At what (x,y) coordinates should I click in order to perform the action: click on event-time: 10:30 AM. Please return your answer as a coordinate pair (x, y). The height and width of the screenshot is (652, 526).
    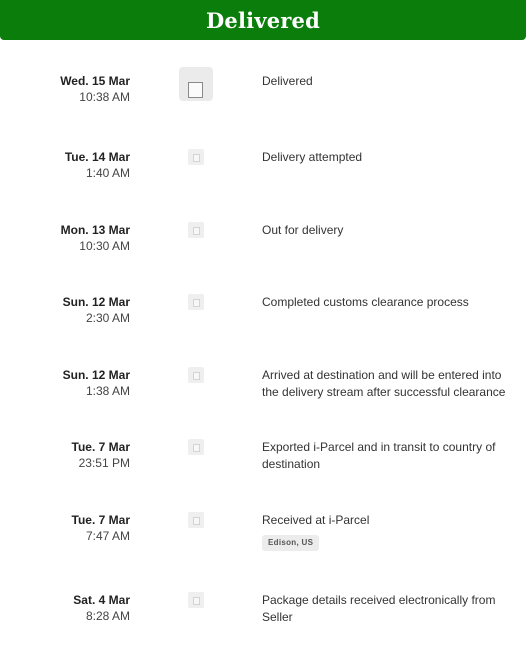
    Looking at the image, I should click on (104, 246).